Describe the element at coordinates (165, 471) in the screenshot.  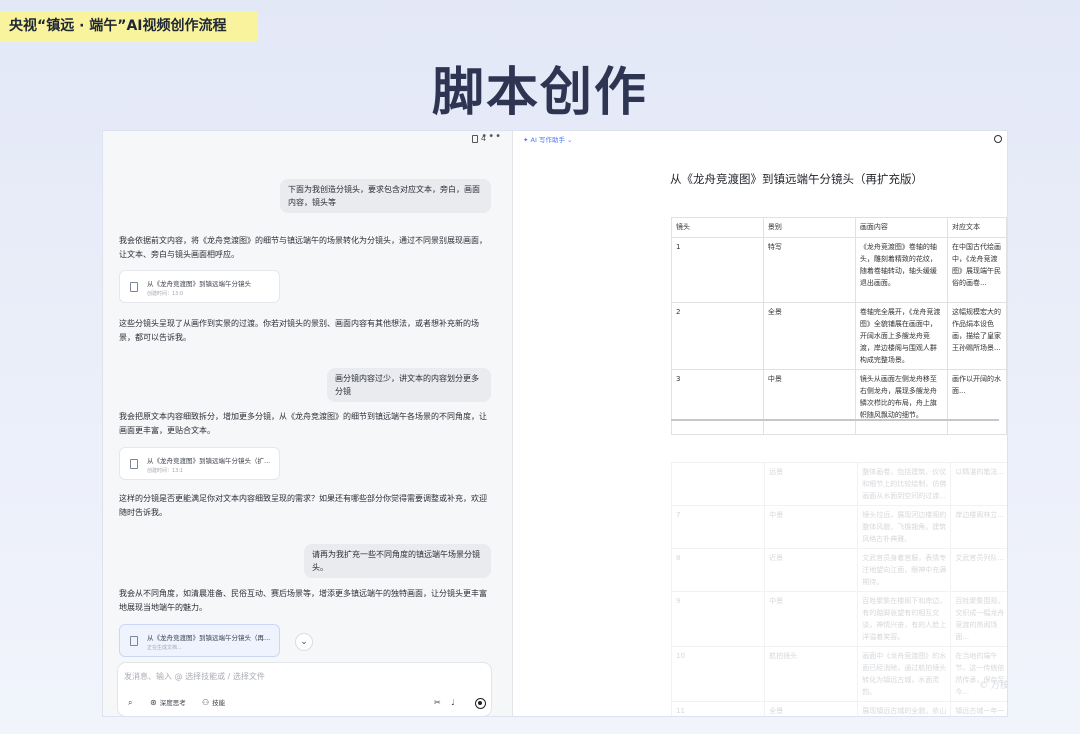
I see `file-card-time: 创建时间：13:1` at that location.